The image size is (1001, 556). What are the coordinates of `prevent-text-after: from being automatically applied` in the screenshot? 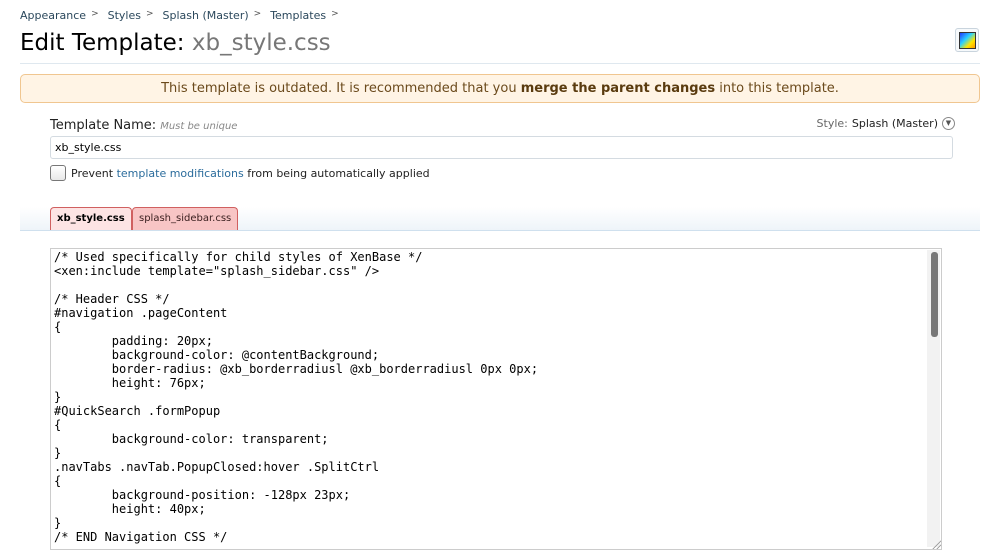 It's located at (338, 173).